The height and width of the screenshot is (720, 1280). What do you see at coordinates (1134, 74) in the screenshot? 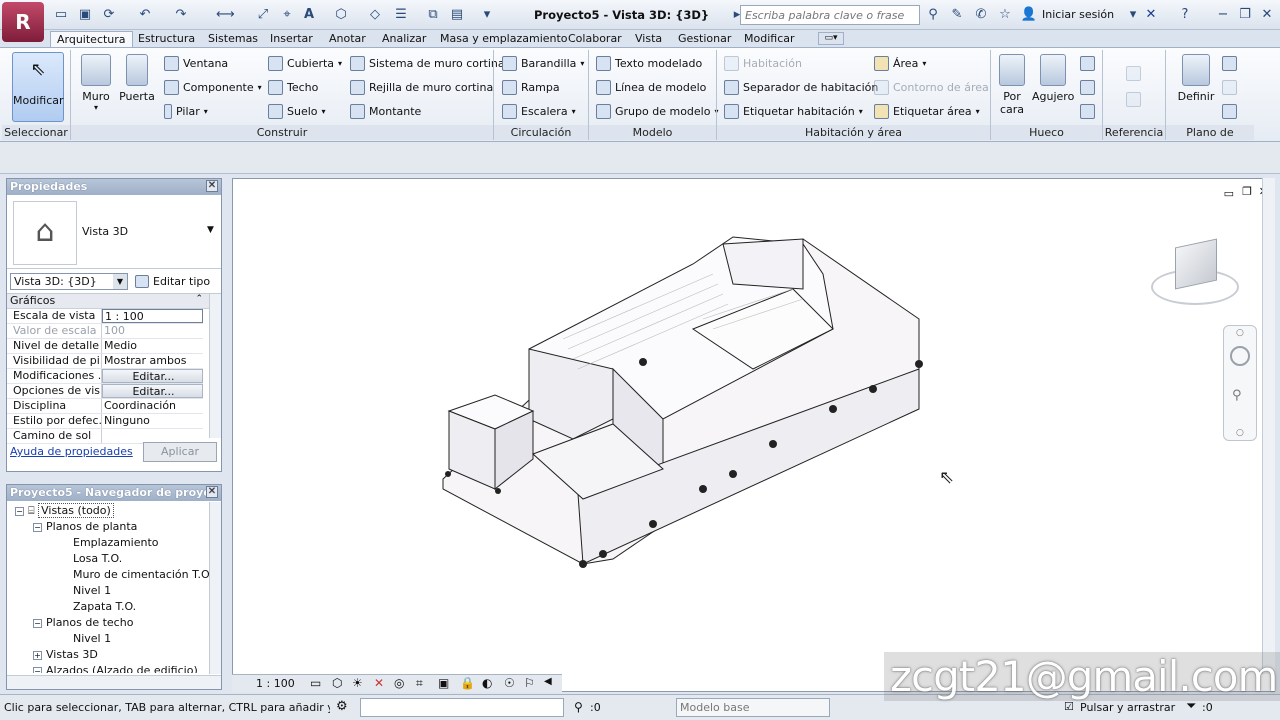
I see `level-icon` at bounding box center [1134, 74].